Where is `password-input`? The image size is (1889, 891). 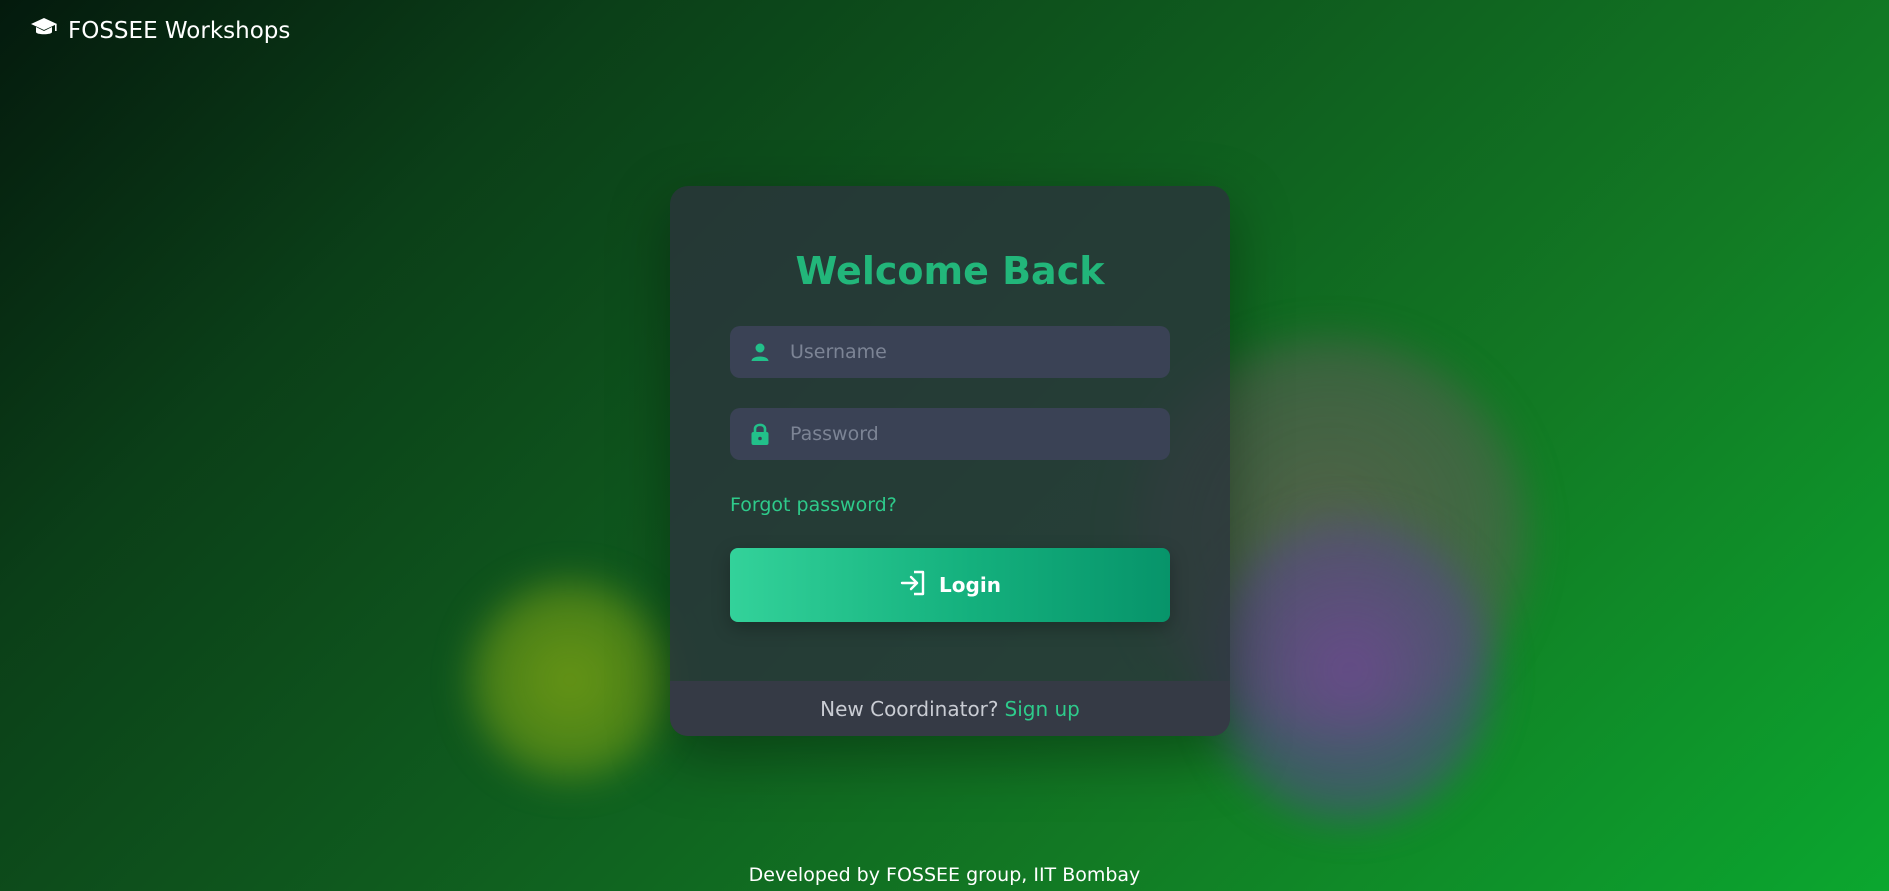 password-input is located at coordinates (980, 434).